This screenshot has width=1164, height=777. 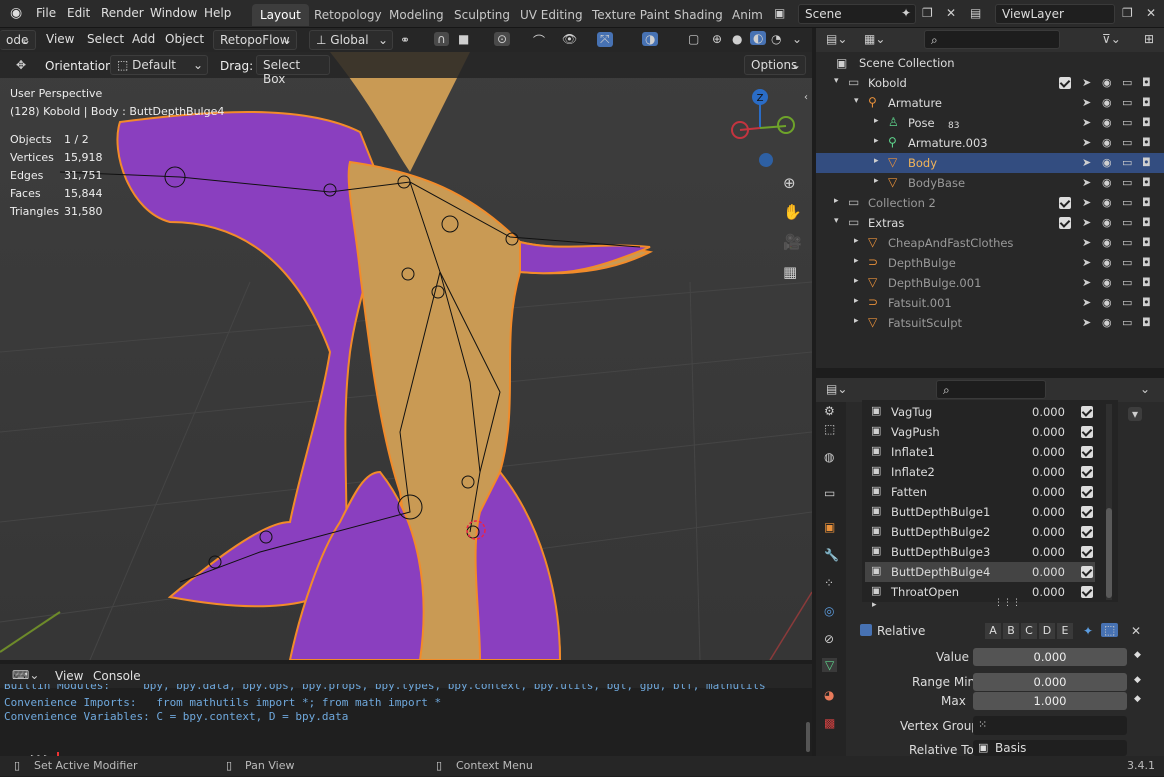 What do you see at coordinates (1151, 13) in the screenshot?
I see `delete-view-layer-icon: ✕` at bounding box center [1151, 13].